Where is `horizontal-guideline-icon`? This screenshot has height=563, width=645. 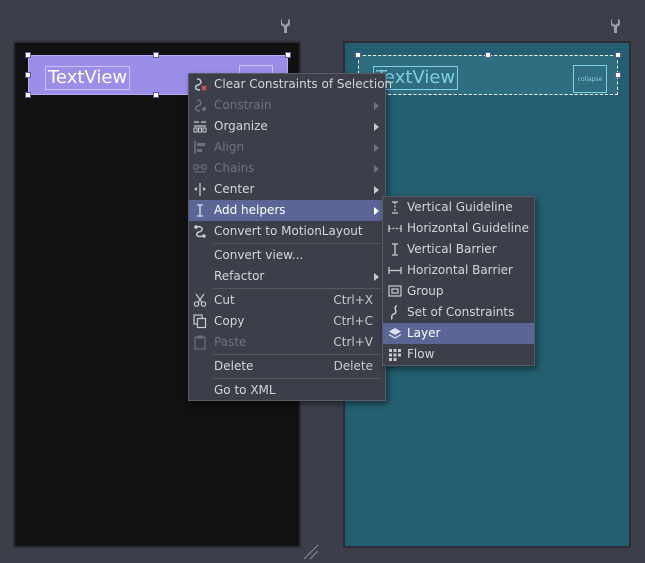 horizontal-guideline-icon is located at coordinates (395, 228).